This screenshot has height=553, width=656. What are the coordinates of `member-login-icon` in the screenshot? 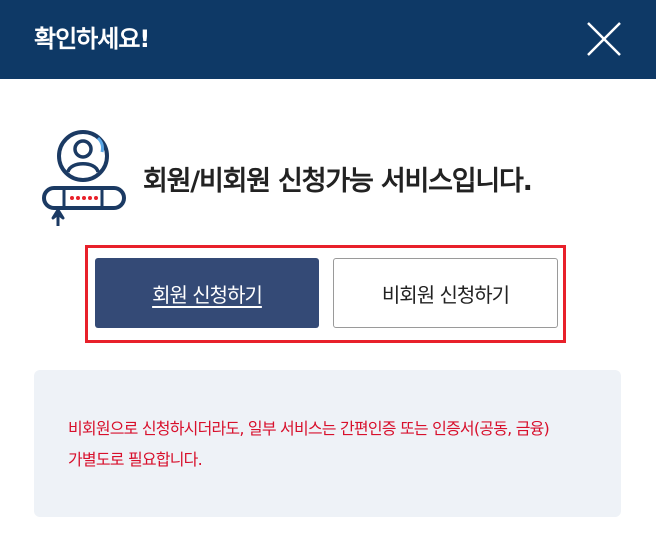 It's located at (83, 178).